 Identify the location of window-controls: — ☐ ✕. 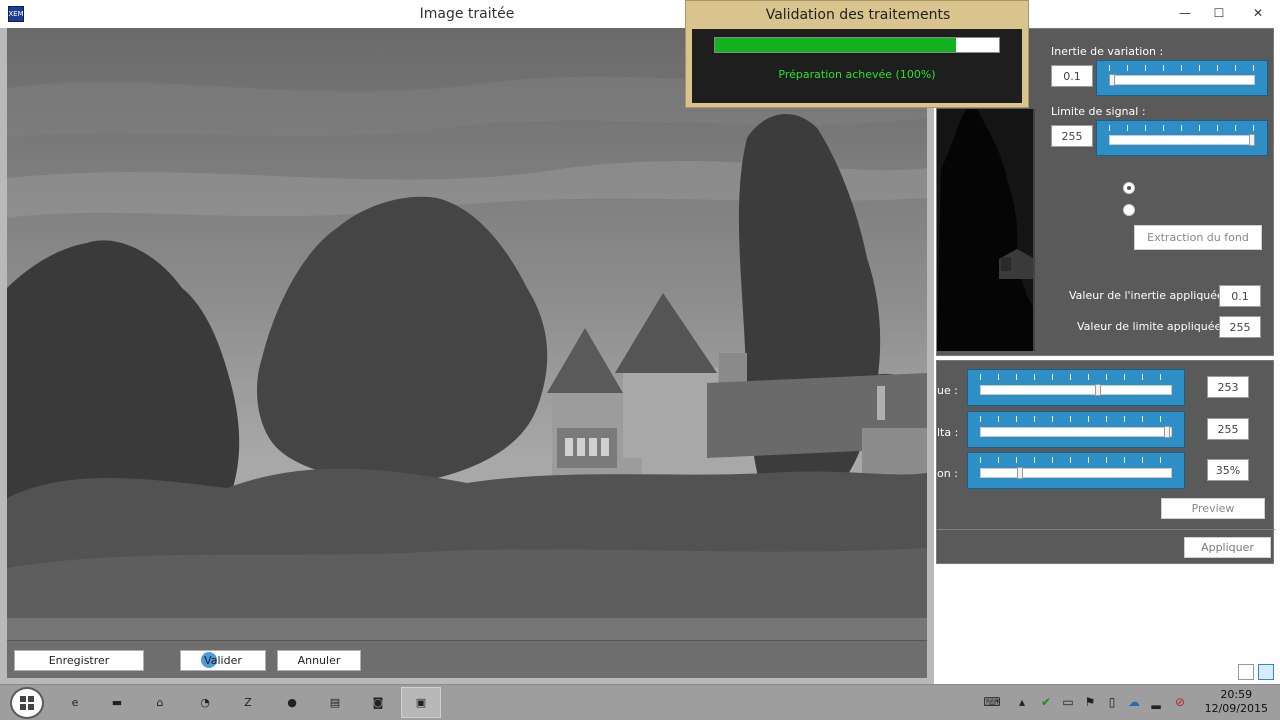
(1224, 14).